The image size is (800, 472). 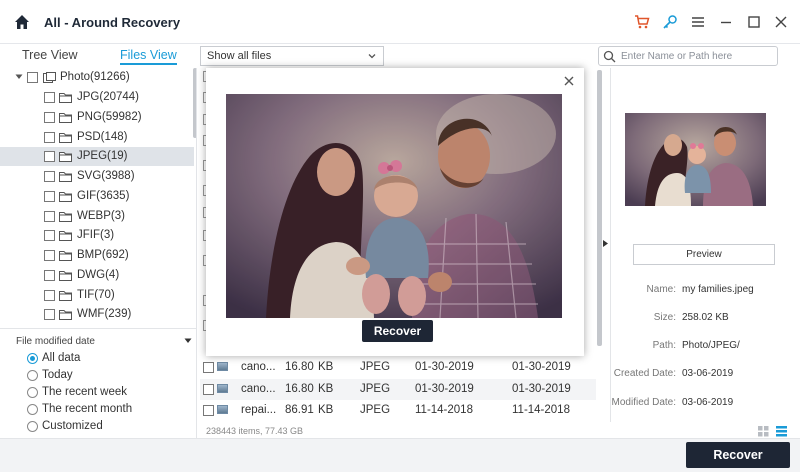 What do you see at coordinates (19, 77) in the screenshot?
I see `expand-arrow-icon` at bounding box center [19, 77].